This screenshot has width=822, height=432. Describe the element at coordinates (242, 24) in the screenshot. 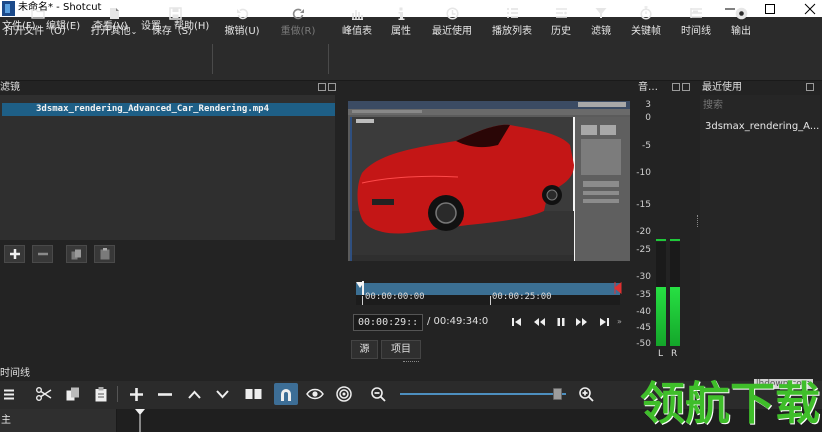

I see `undo-button: 撤销(U)` at that location.